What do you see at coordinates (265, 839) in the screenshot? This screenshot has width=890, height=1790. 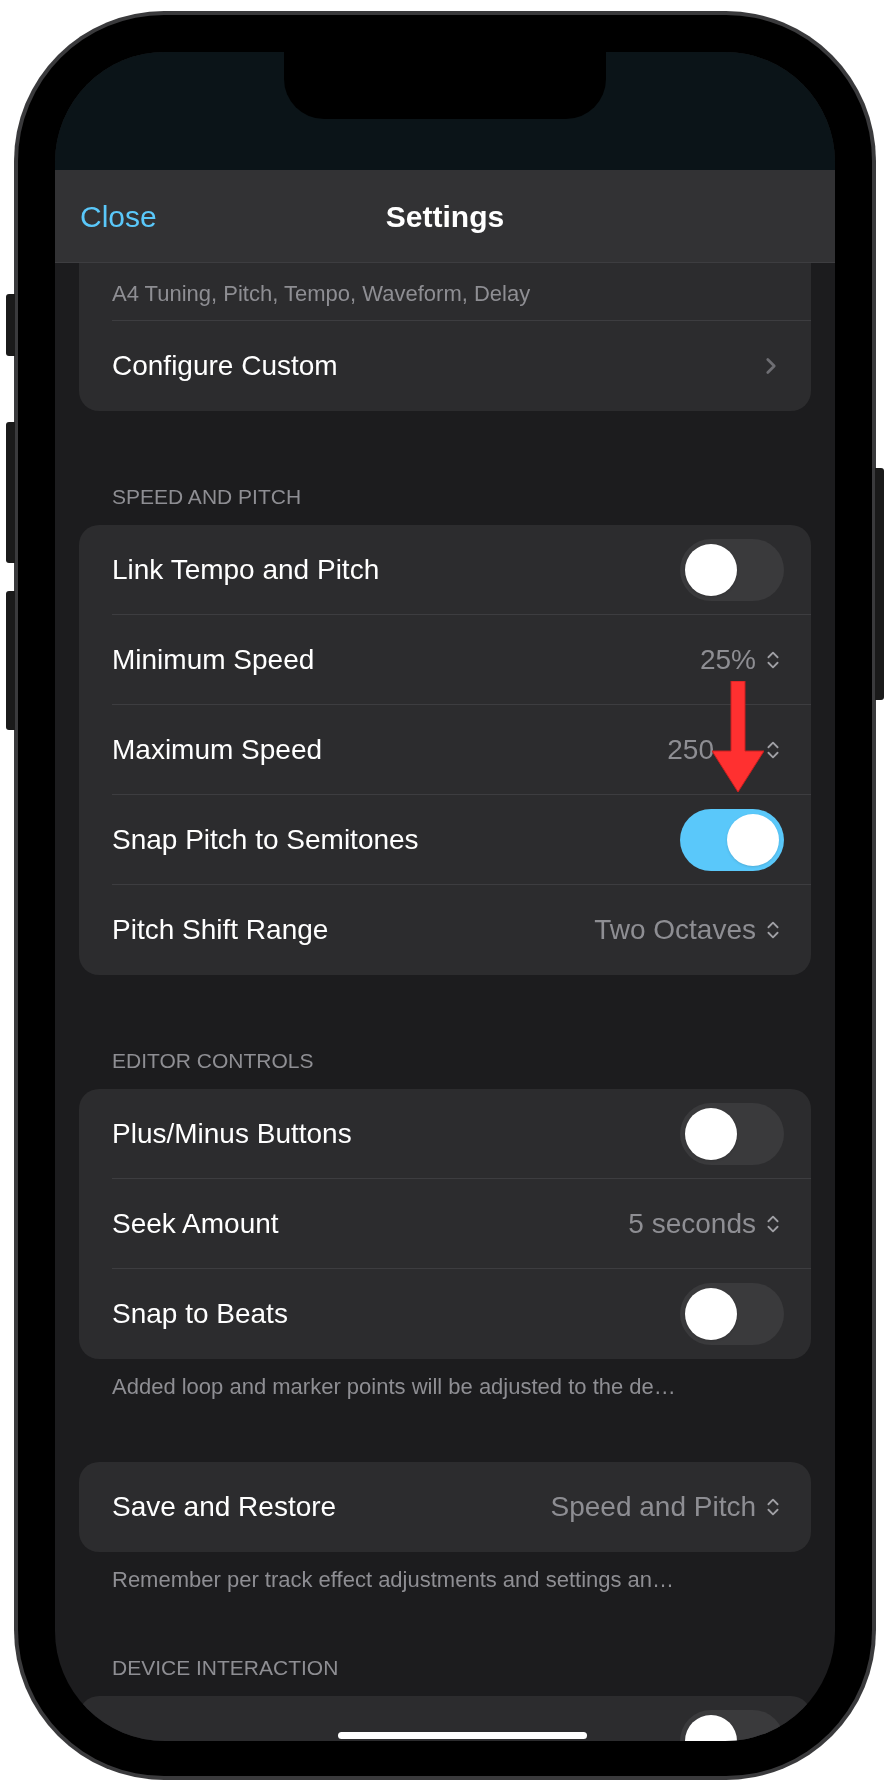 I see `row-title: Snap Pitch to Semitones` at bounding box center [265, 839].